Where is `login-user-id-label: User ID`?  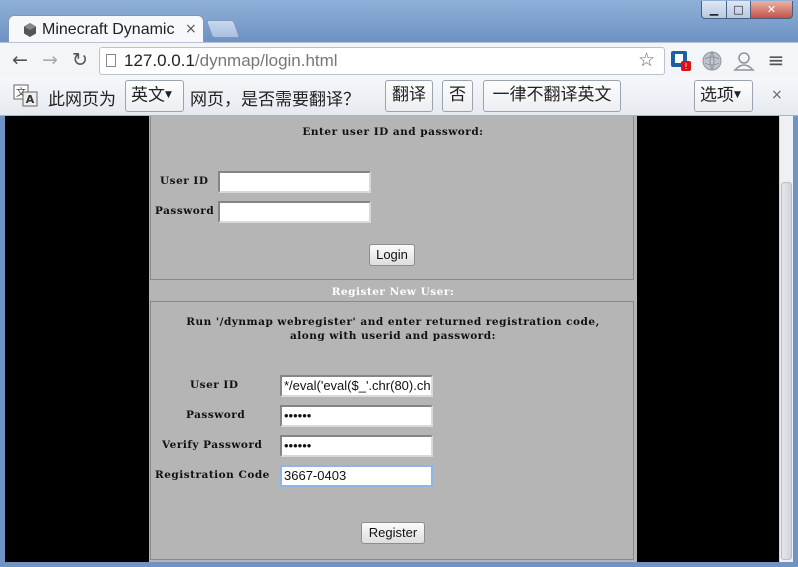
login-user-id-label: User ID is located at coordinates (184, 181).